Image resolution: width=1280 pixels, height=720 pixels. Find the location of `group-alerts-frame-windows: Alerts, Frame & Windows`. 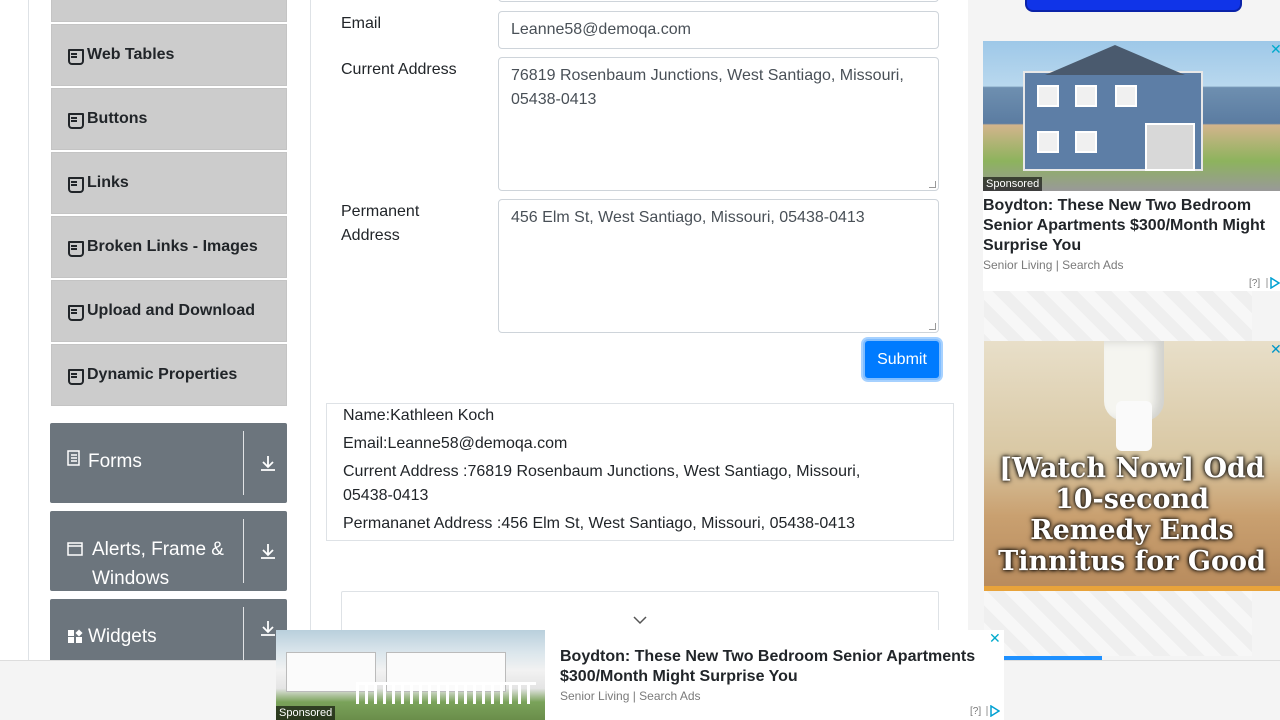

group-alerts-frame-windows: Alerts, Frame & Windows is located at coordinates (168, 551).